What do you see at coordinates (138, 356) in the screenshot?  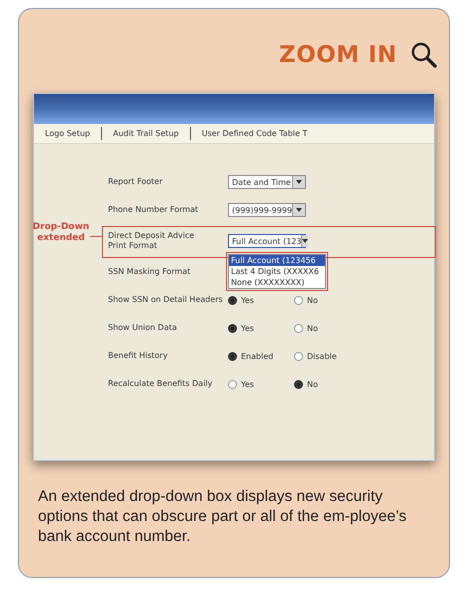 I see `field-label: Benefit History` at bounding box center [138, 356].